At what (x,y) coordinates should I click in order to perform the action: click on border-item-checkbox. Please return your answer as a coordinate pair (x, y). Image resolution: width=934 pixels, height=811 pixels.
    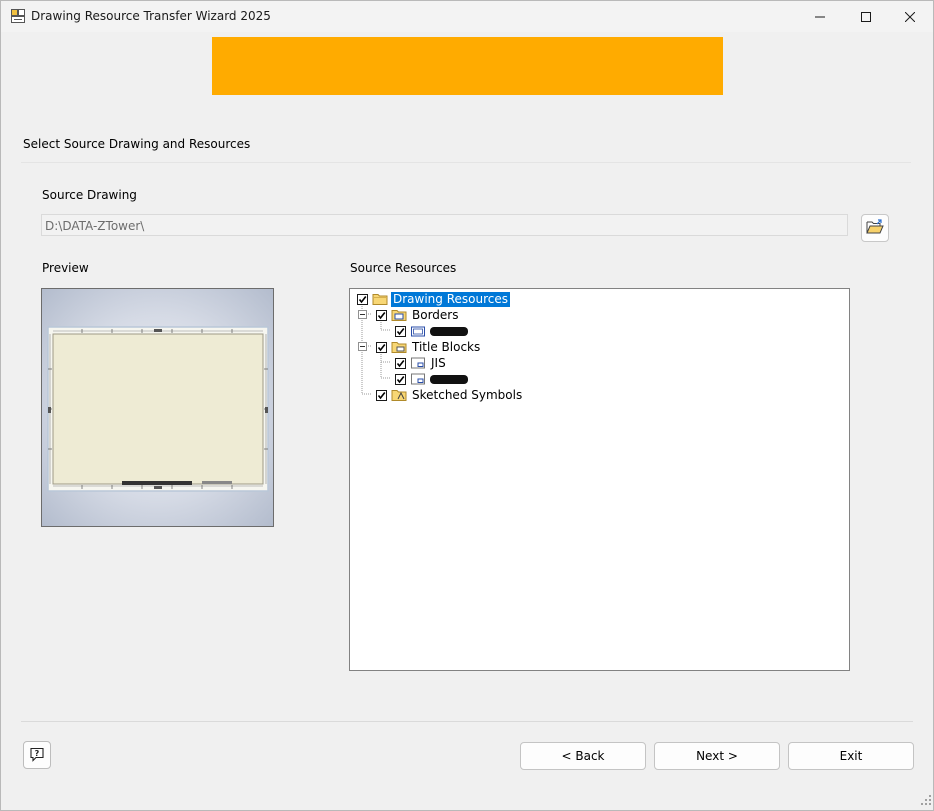
    Looking at the image, I should click on (400, 331).